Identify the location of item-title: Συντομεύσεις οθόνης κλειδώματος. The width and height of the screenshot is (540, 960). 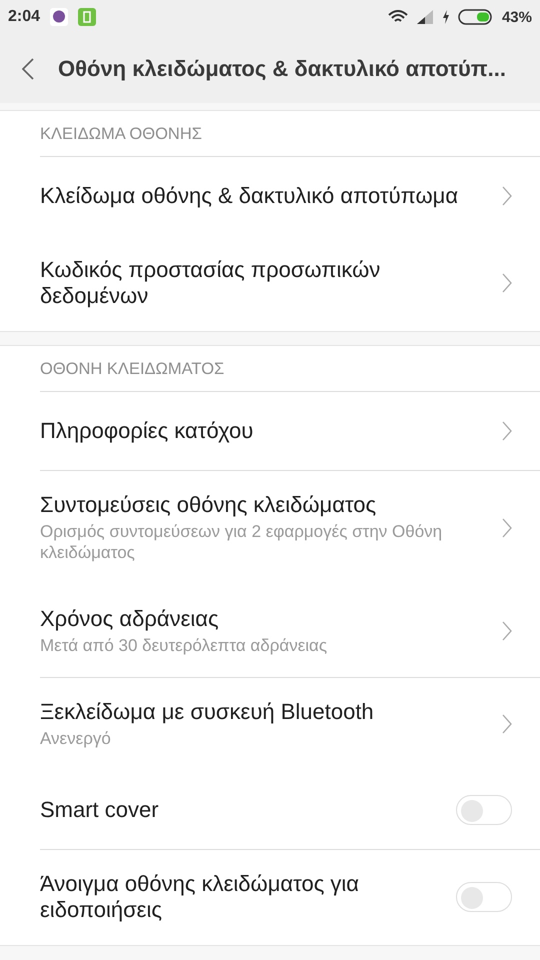
(209, 505).